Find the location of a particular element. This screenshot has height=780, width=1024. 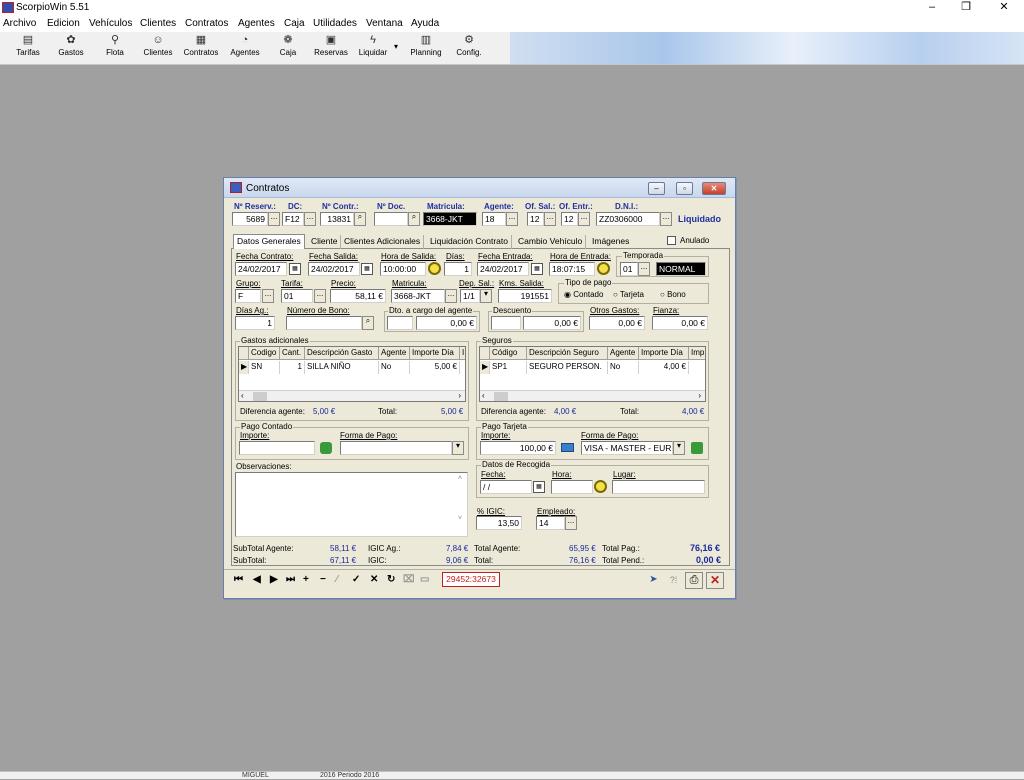

igic-field: 13,50 is located at coordinates (499, 523).